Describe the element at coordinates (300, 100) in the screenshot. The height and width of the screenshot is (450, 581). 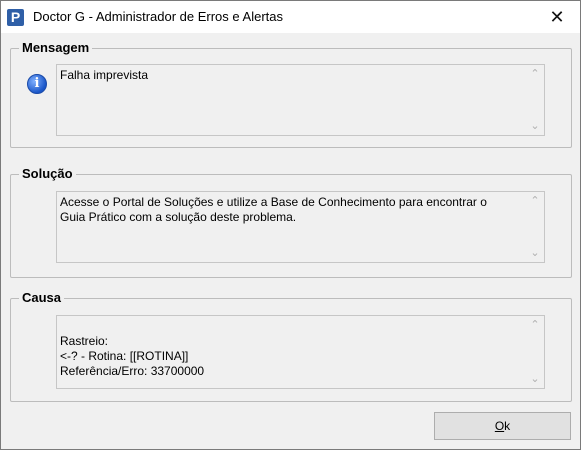
I see `mensagem-textbox: Falha imprevista ⌃ ⌄` at that location.